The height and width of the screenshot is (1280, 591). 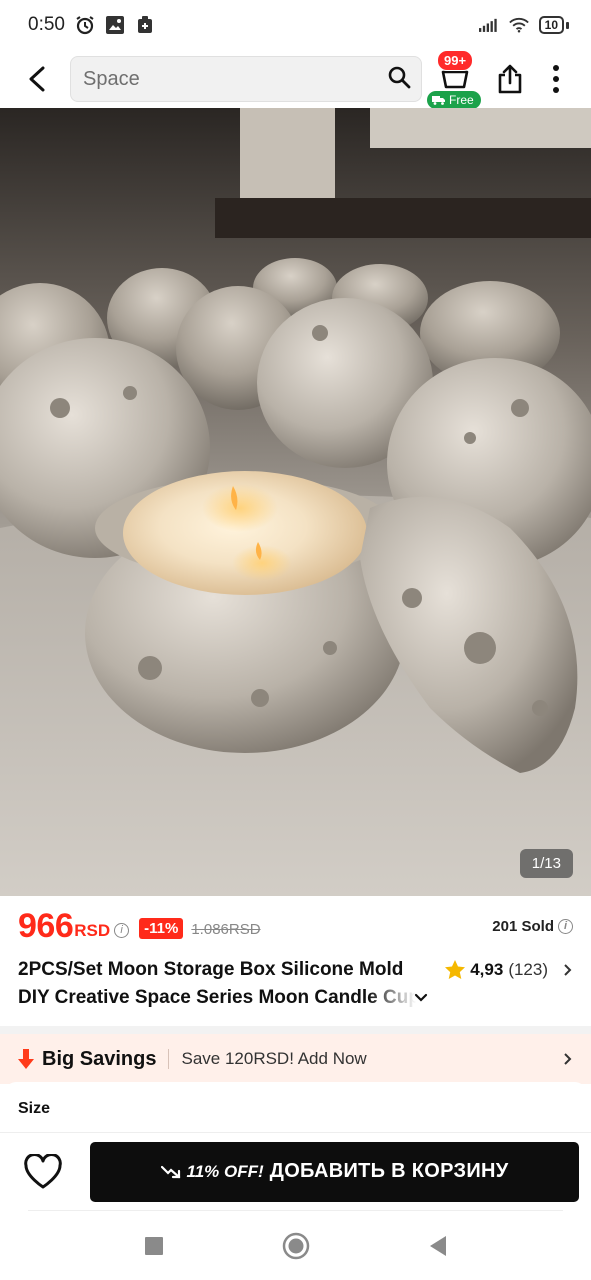 What do you see at coordinates (122, 930) in the screenshot?
I see `price-info-icon: i` at bounding box center [122, 930].